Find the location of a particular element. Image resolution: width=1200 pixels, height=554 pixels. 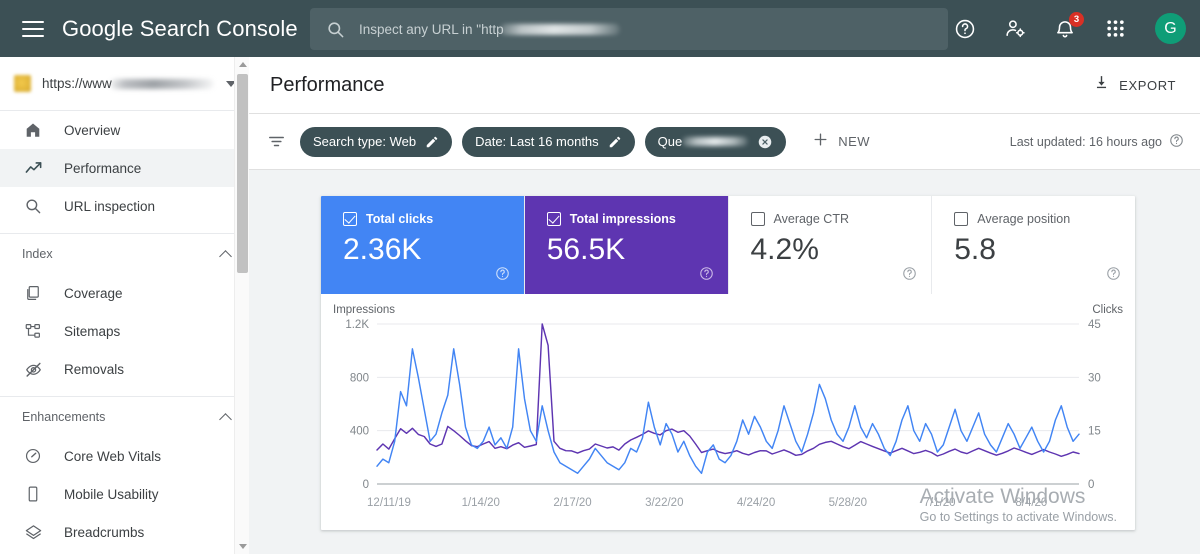

person-gear-icon is located at coordinates (1015, 29).